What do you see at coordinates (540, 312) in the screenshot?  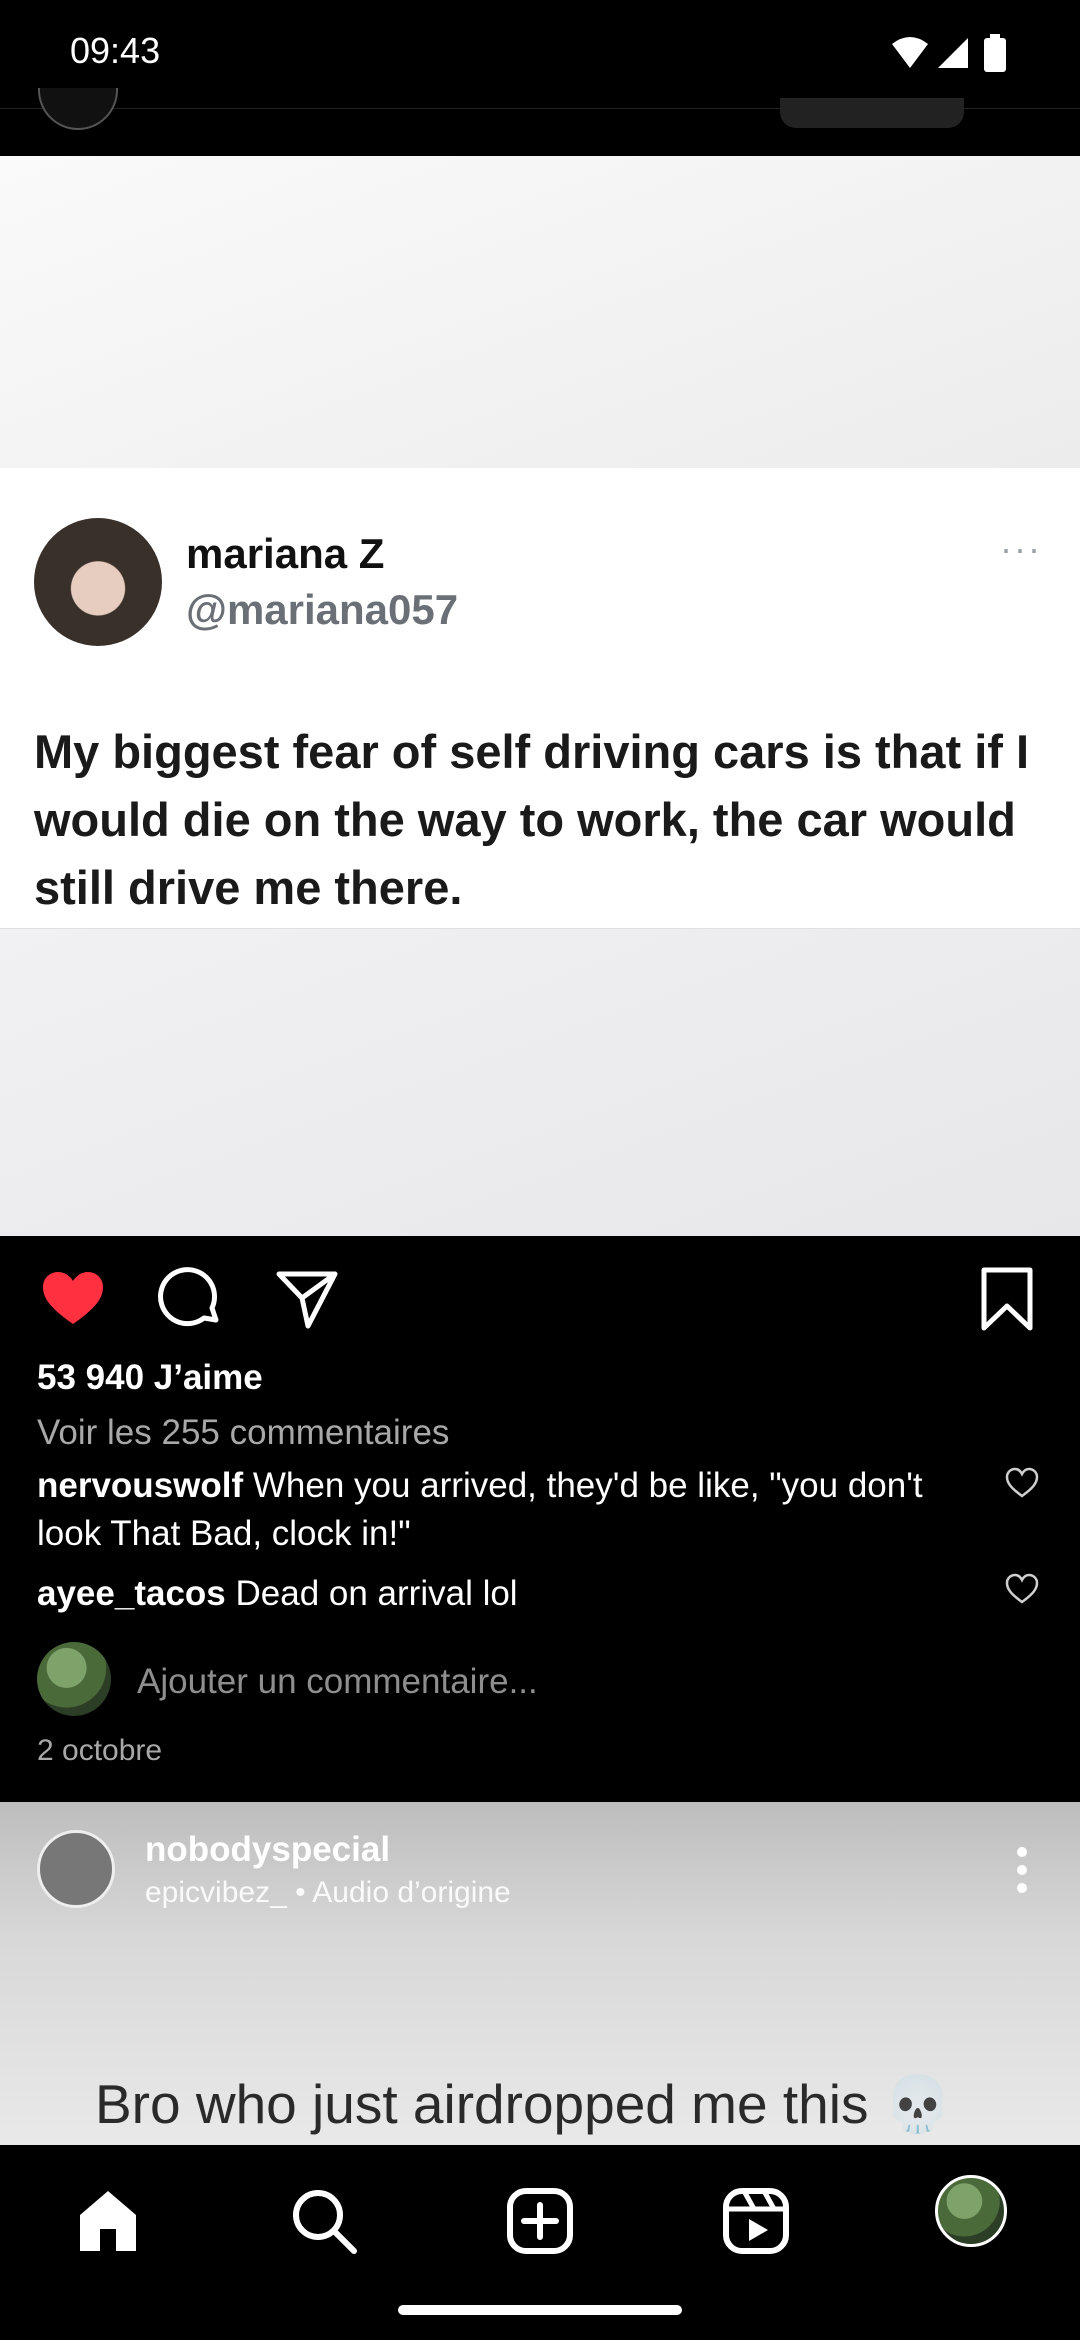 I see `image-top-band` at bounding box center [540, 312].